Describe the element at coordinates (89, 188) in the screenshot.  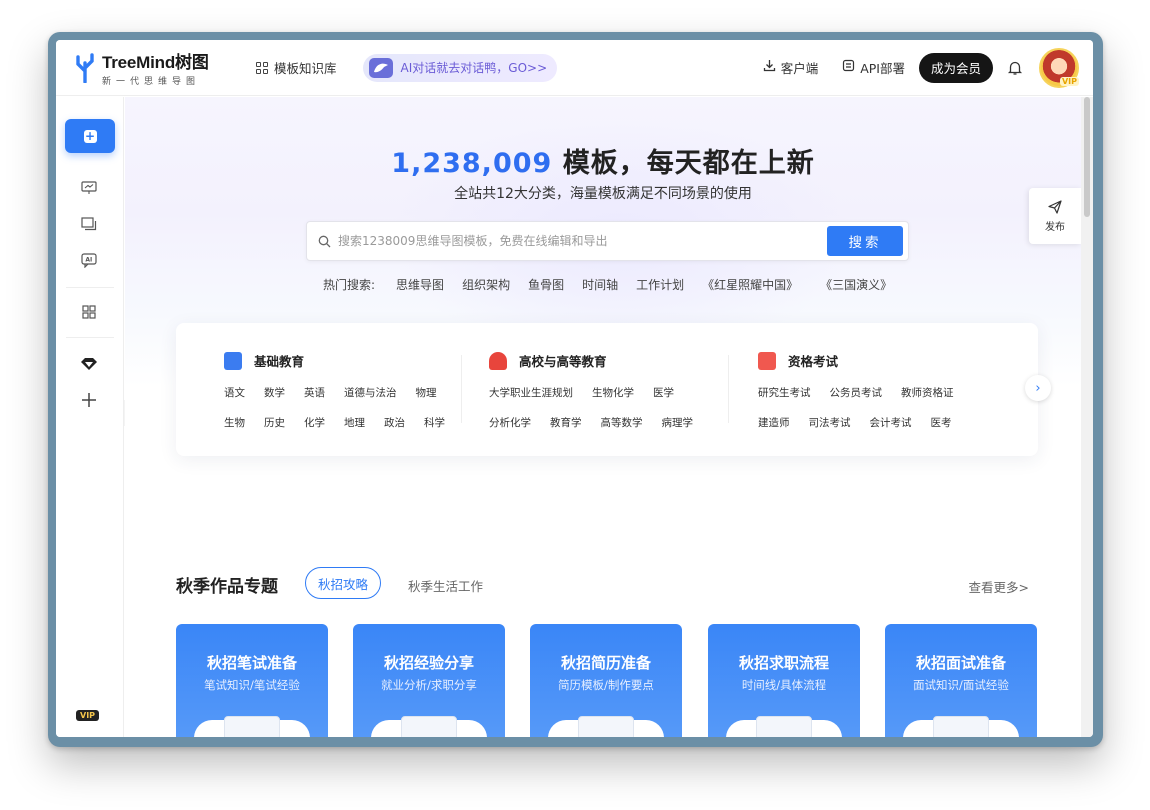
I see `presentation-icon` at that location.